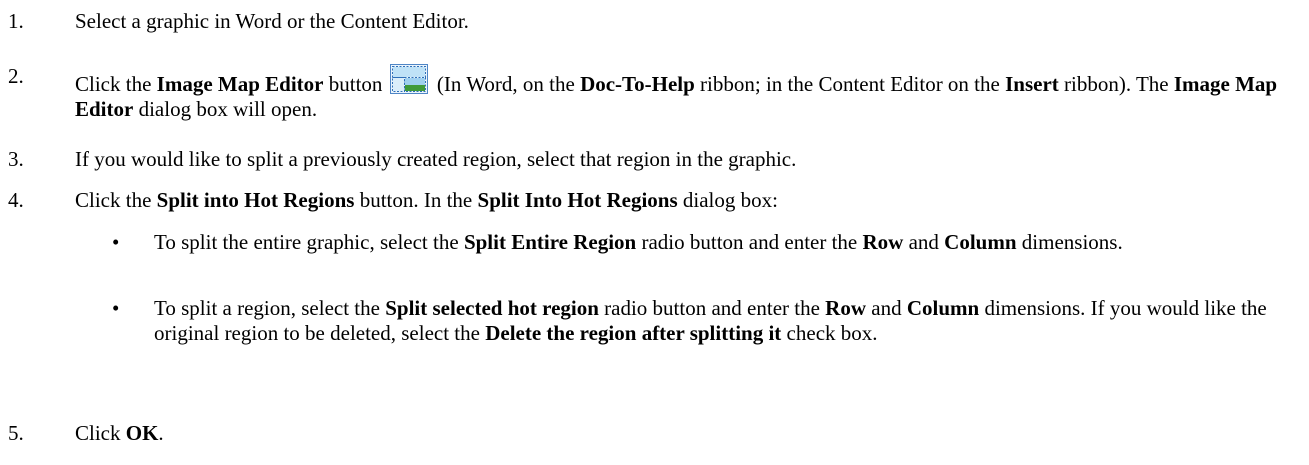 This screenshot has height=465, width=1309. I want to click on step-number: 2., so click(16, 76).